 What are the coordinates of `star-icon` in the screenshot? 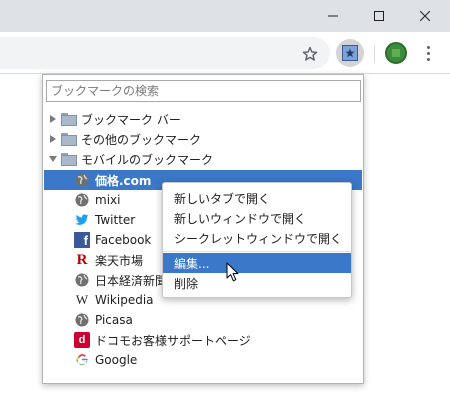 It's located at (310, 53).